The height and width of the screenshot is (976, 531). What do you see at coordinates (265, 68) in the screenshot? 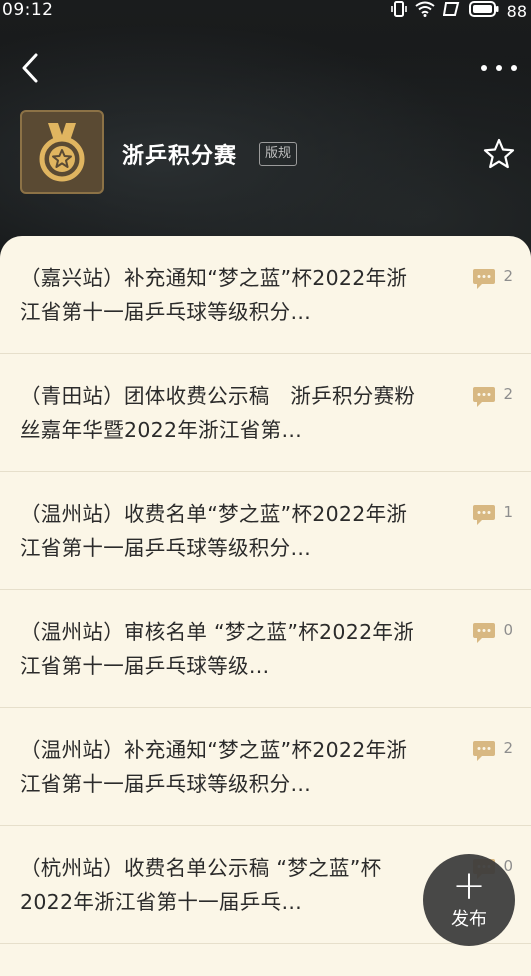
I see `navigation-bar` at bounding box center [265, 68].